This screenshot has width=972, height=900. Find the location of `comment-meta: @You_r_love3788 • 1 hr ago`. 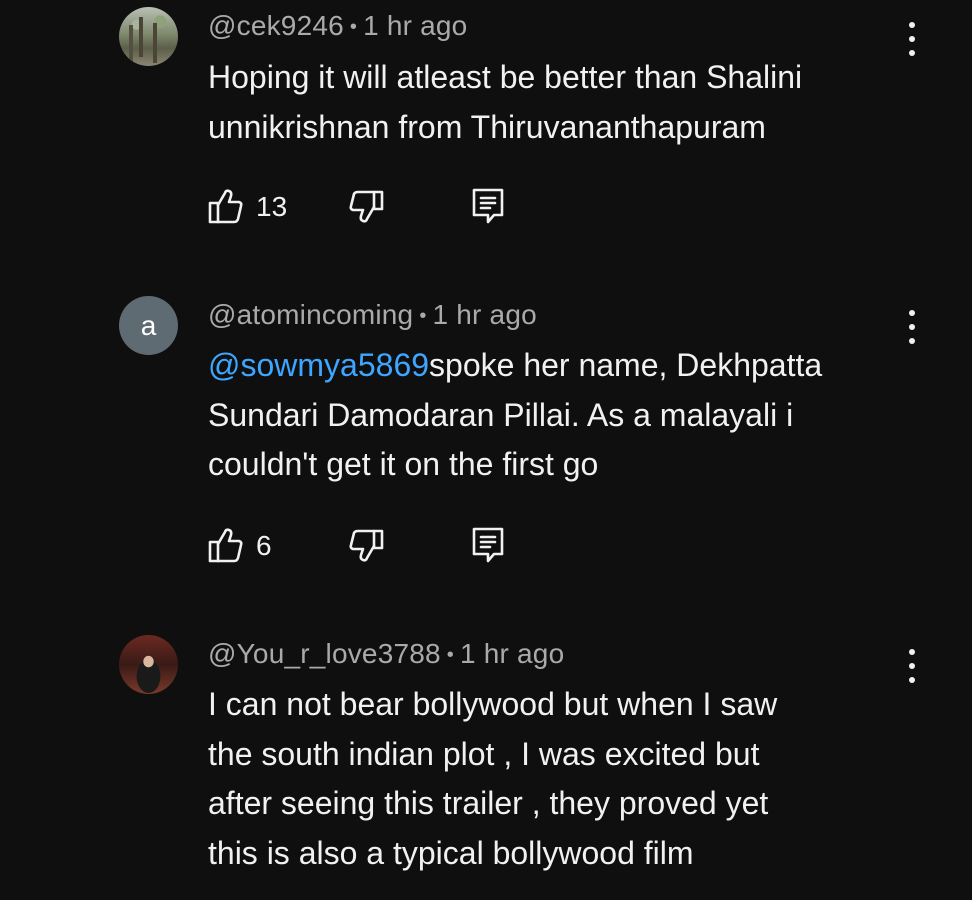

comment-meta: @You_r_love3788 • 1 hr ago is located at coordinates (386, 654).